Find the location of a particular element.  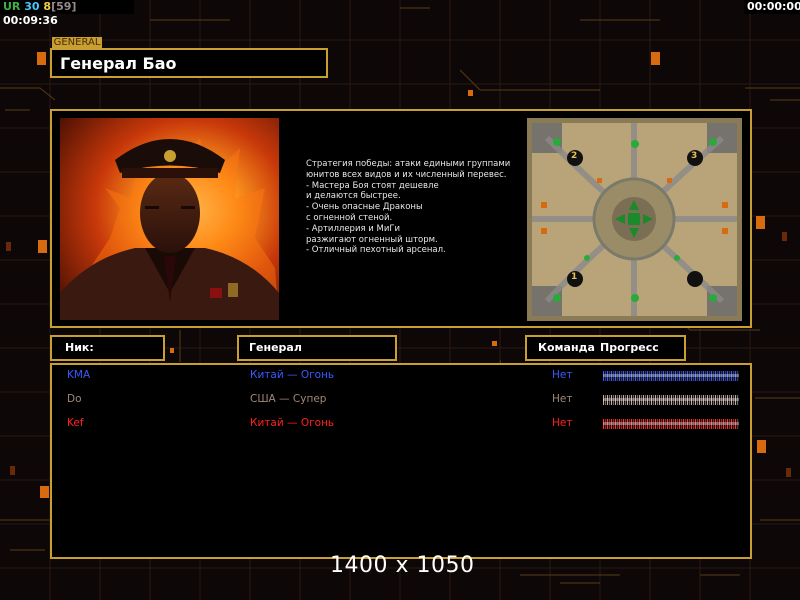

header-team-progress: Команда Прогресс is located at coordinates (605, 348).